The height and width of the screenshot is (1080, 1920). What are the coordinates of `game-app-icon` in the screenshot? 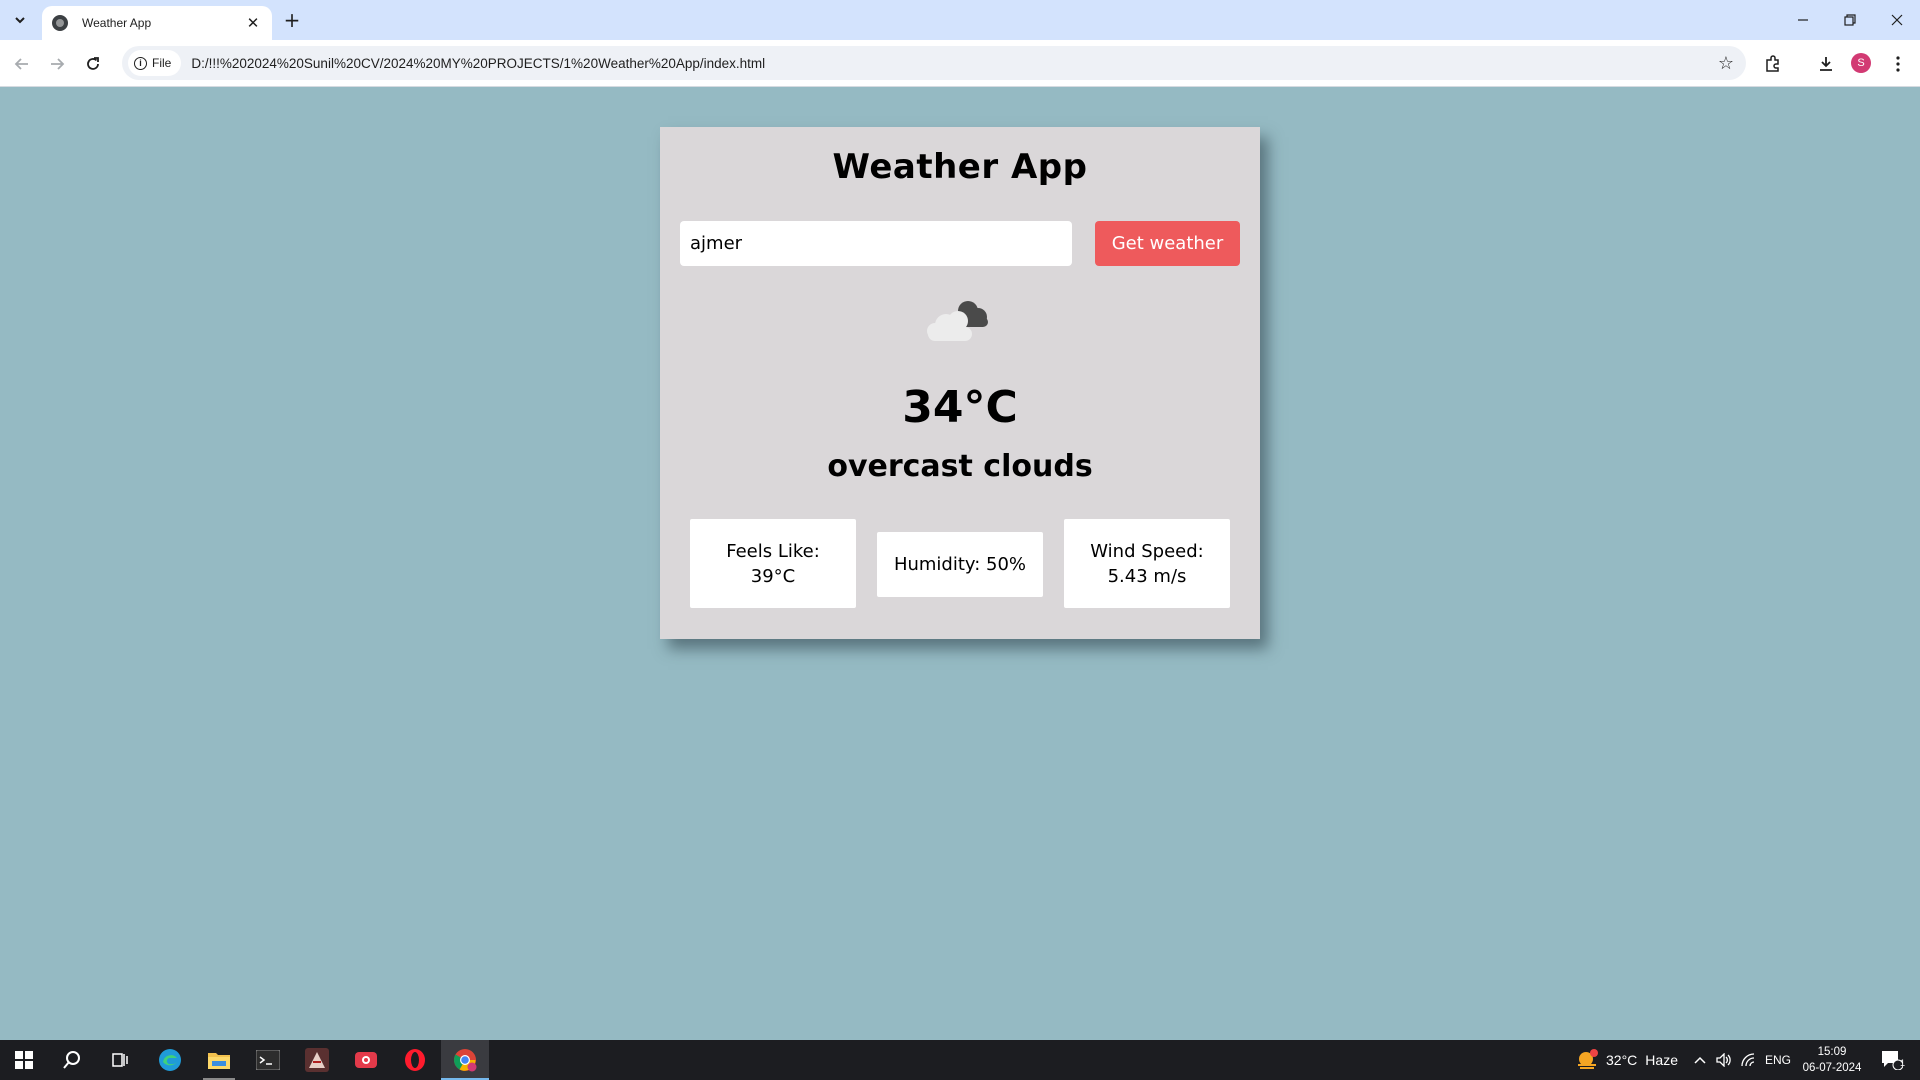 It's located at (317, 1060).